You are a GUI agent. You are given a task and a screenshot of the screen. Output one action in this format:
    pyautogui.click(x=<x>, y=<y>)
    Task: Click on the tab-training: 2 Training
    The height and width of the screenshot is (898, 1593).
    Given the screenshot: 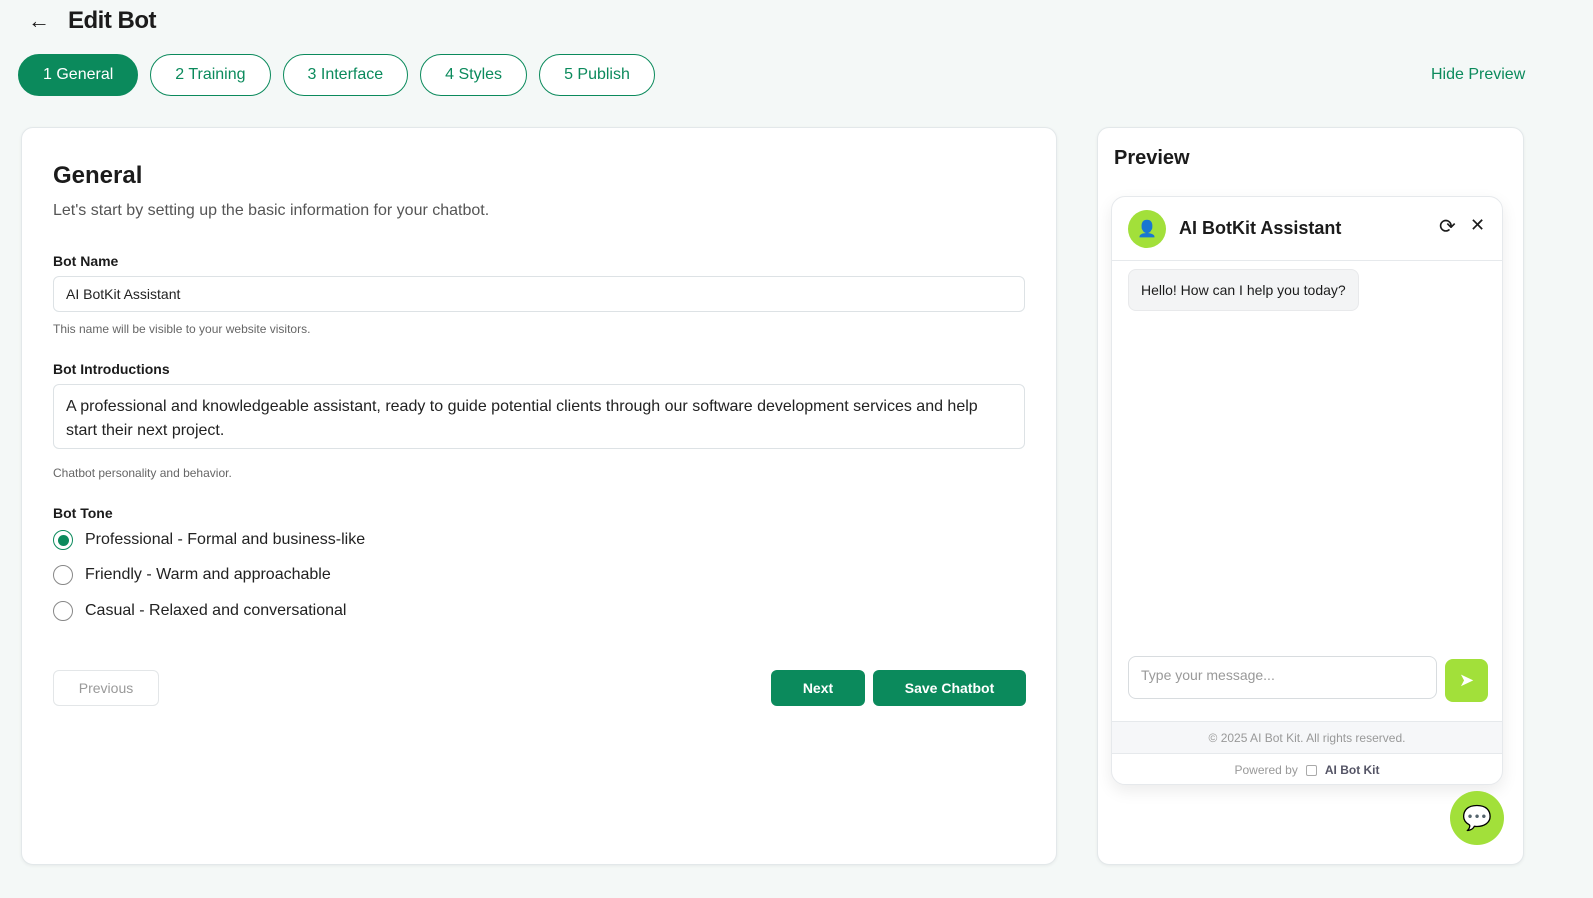 What is the action you would take?
    pyautogui.click(x=210, y=75)
    